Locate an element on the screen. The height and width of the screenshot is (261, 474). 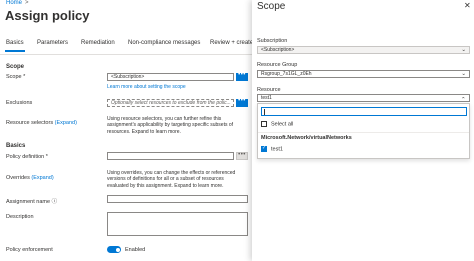
resource-selectors-label: Resource selectors (Expand) is located at coordinates (41, 123).